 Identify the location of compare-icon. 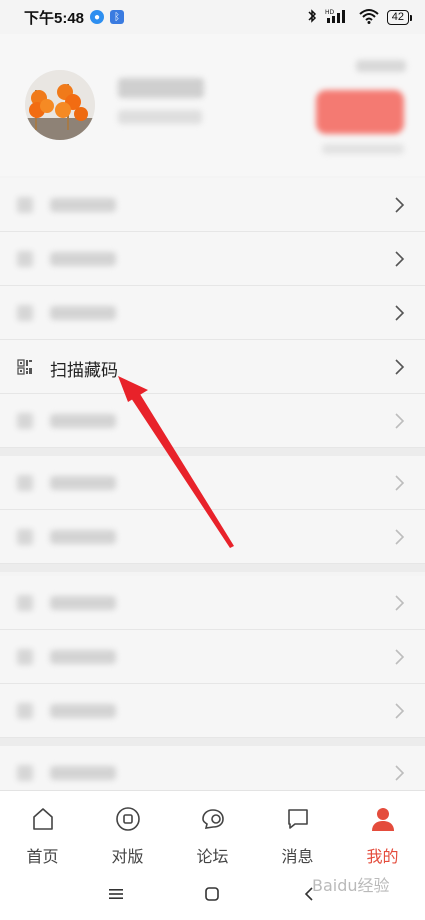
(127, 819).